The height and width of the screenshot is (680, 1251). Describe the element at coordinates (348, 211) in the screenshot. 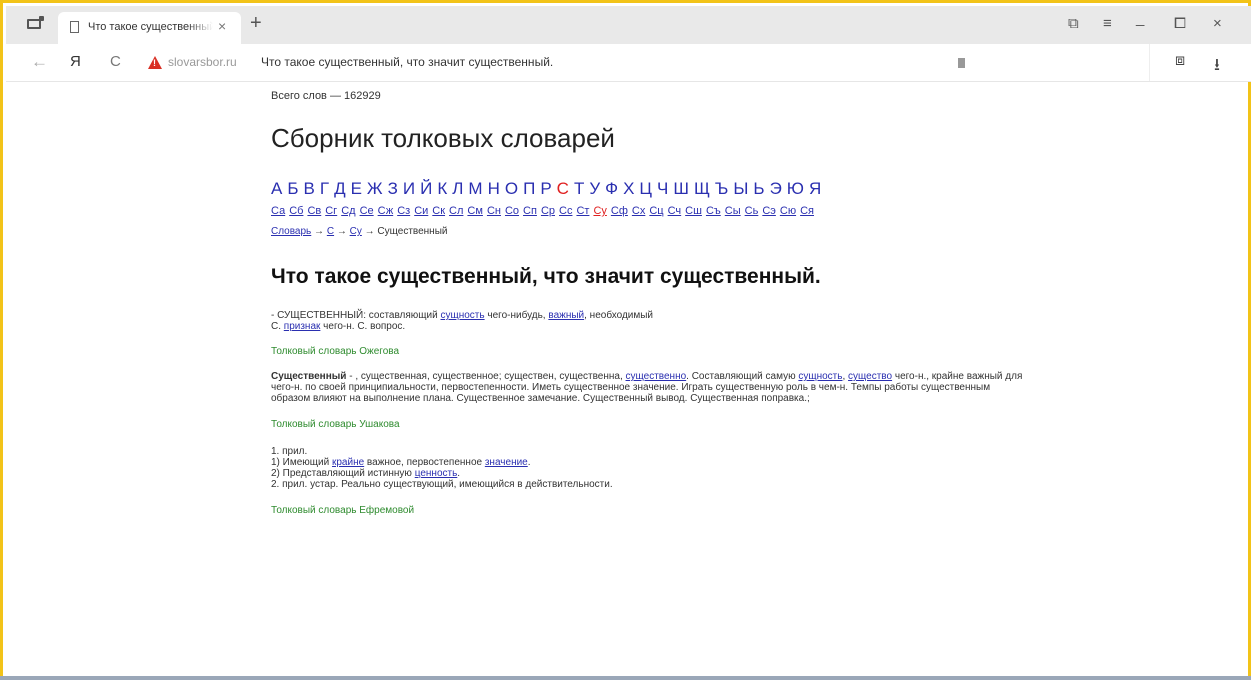

I see `subletter-link: Сд` at that location.